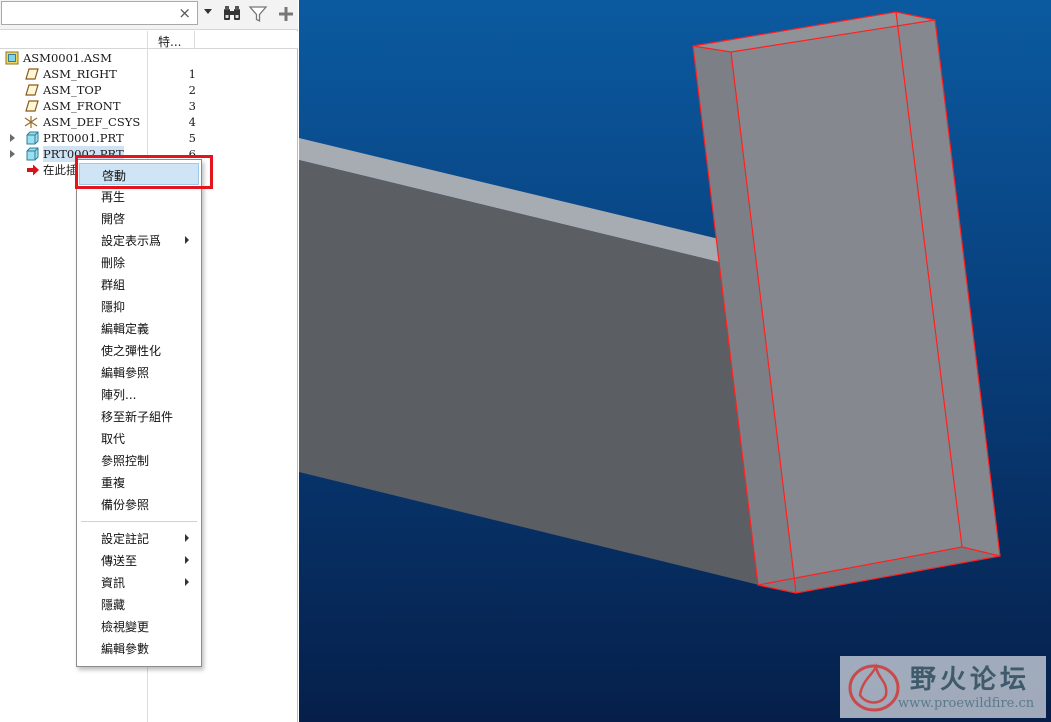 The height and width of the screenshot is (722, 1051). Describe the element at coordinates (80, 74) in the screenshot. I see `tree-item-label: ASM_RIGHT` at that location.